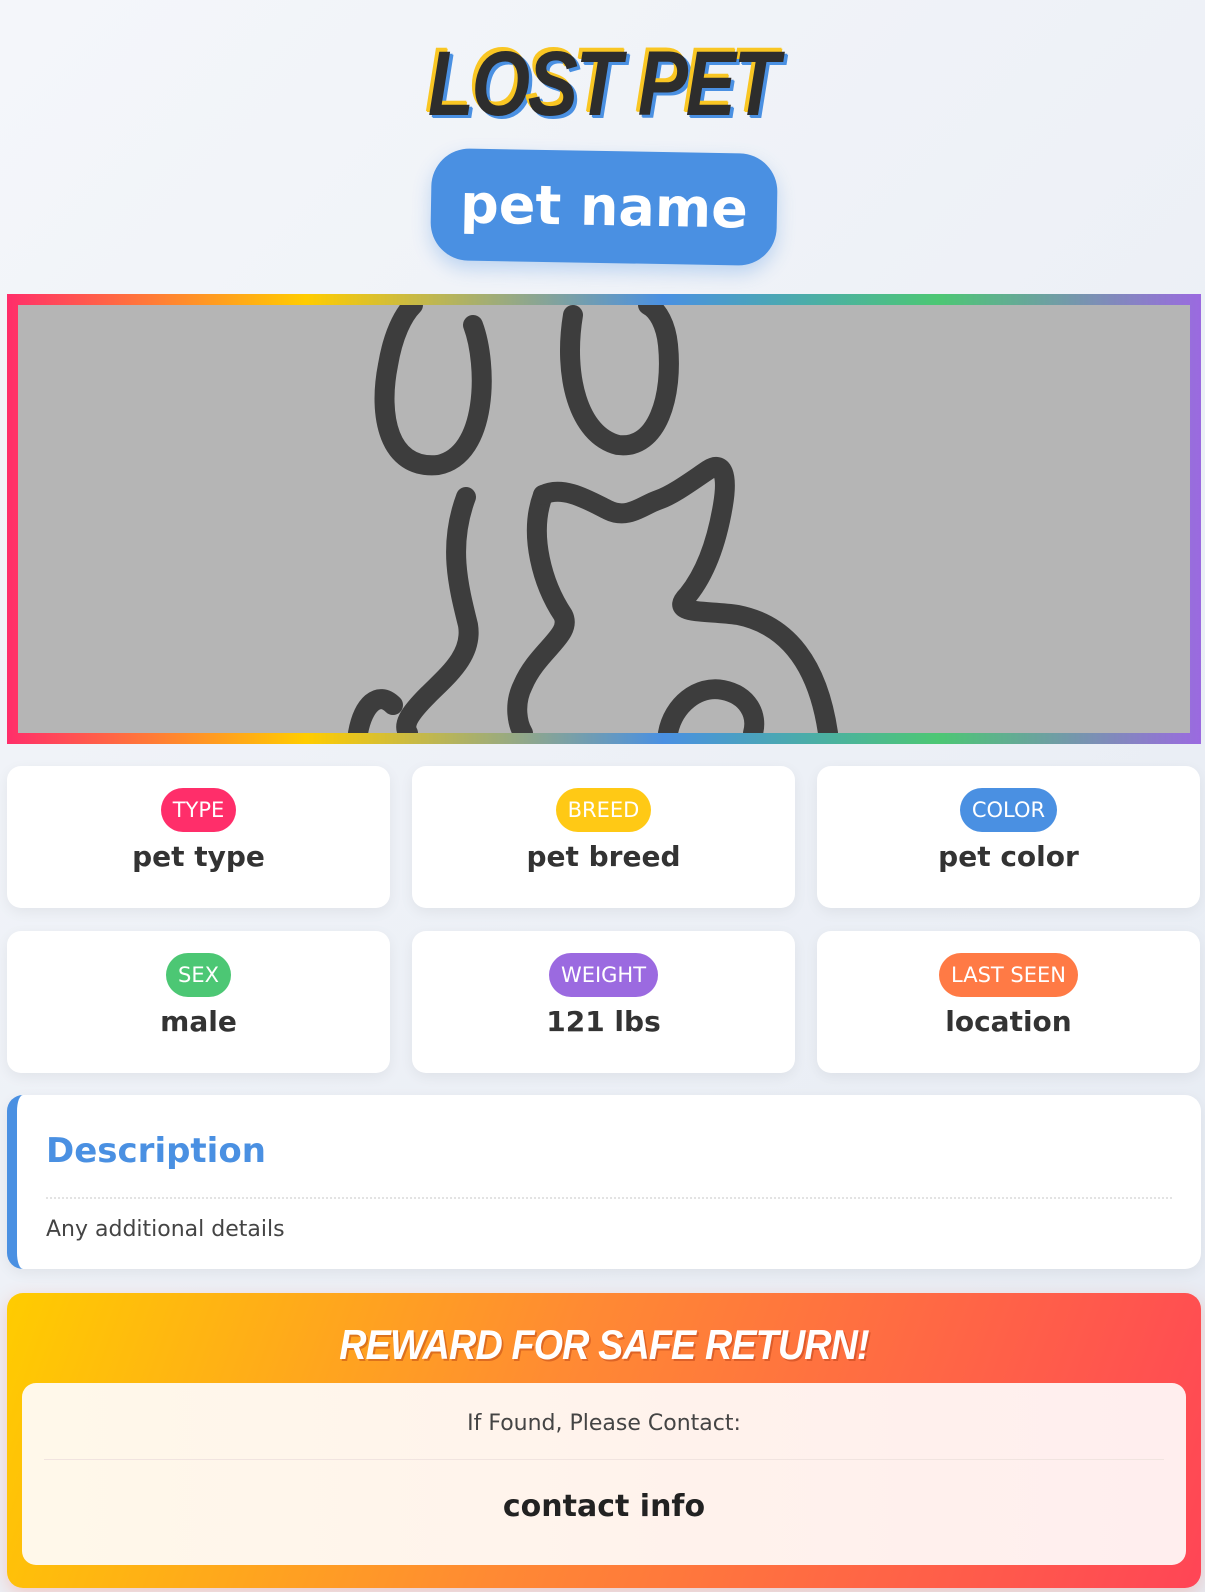  Describe the element at coordinates (604, 1459) in the screenshot. I see `contact-divider` at that location.